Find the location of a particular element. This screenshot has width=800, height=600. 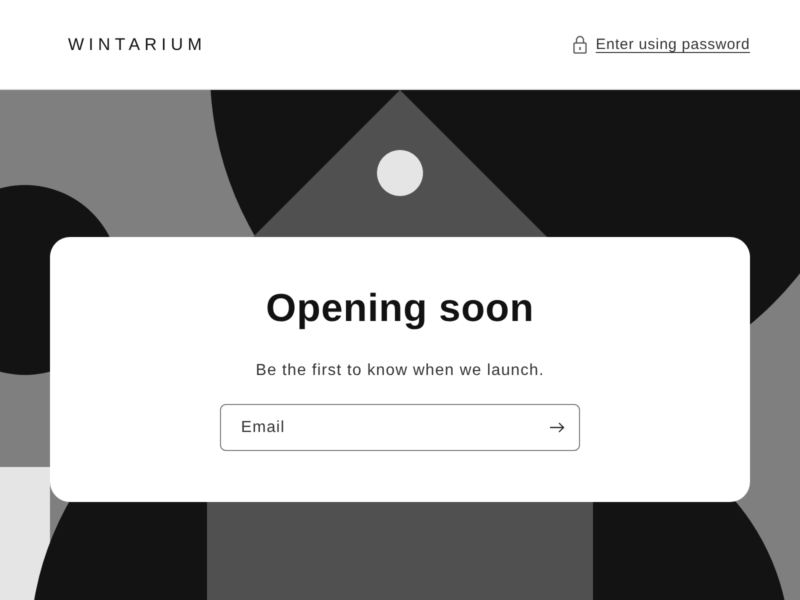

enter-password-link: Enter using password is located at coordinates (673, 44).